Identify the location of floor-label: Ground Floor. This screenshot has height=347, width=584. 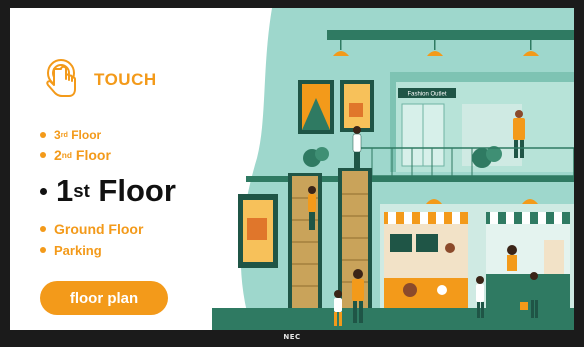
(99, 229).